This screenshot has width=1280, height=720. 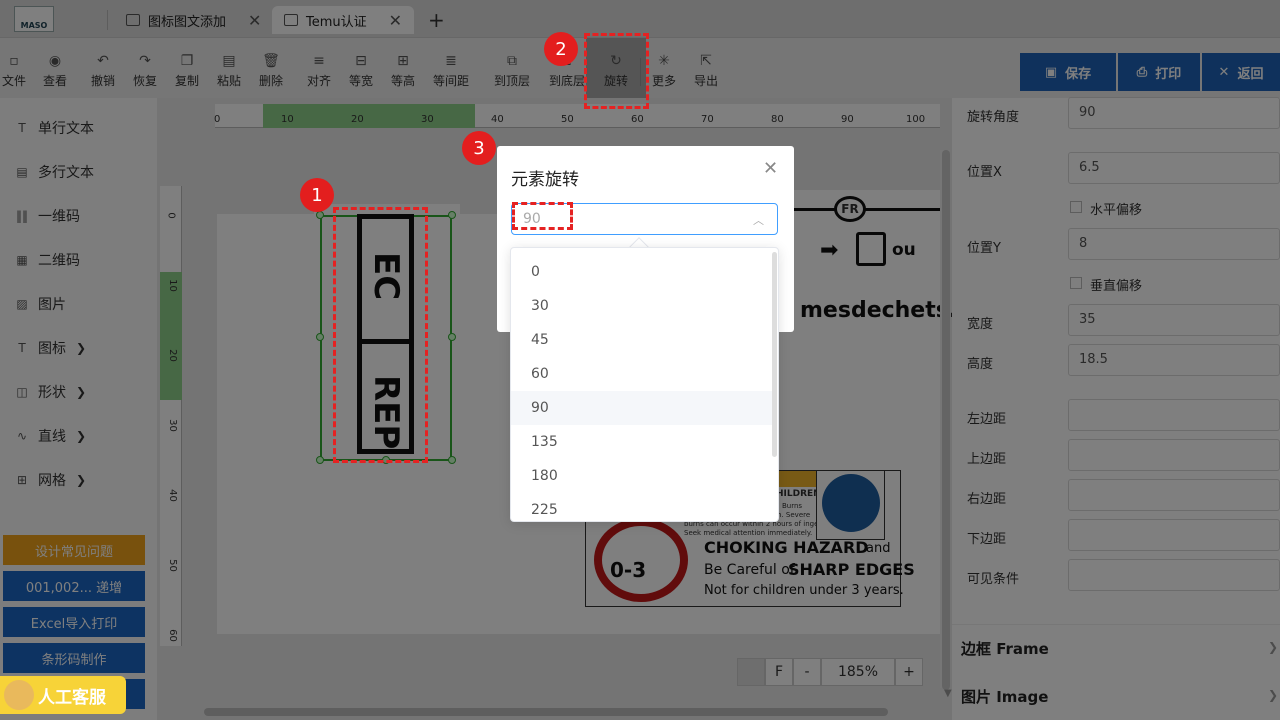 I want to click on option-90: 90, so click(x=642, y=408).